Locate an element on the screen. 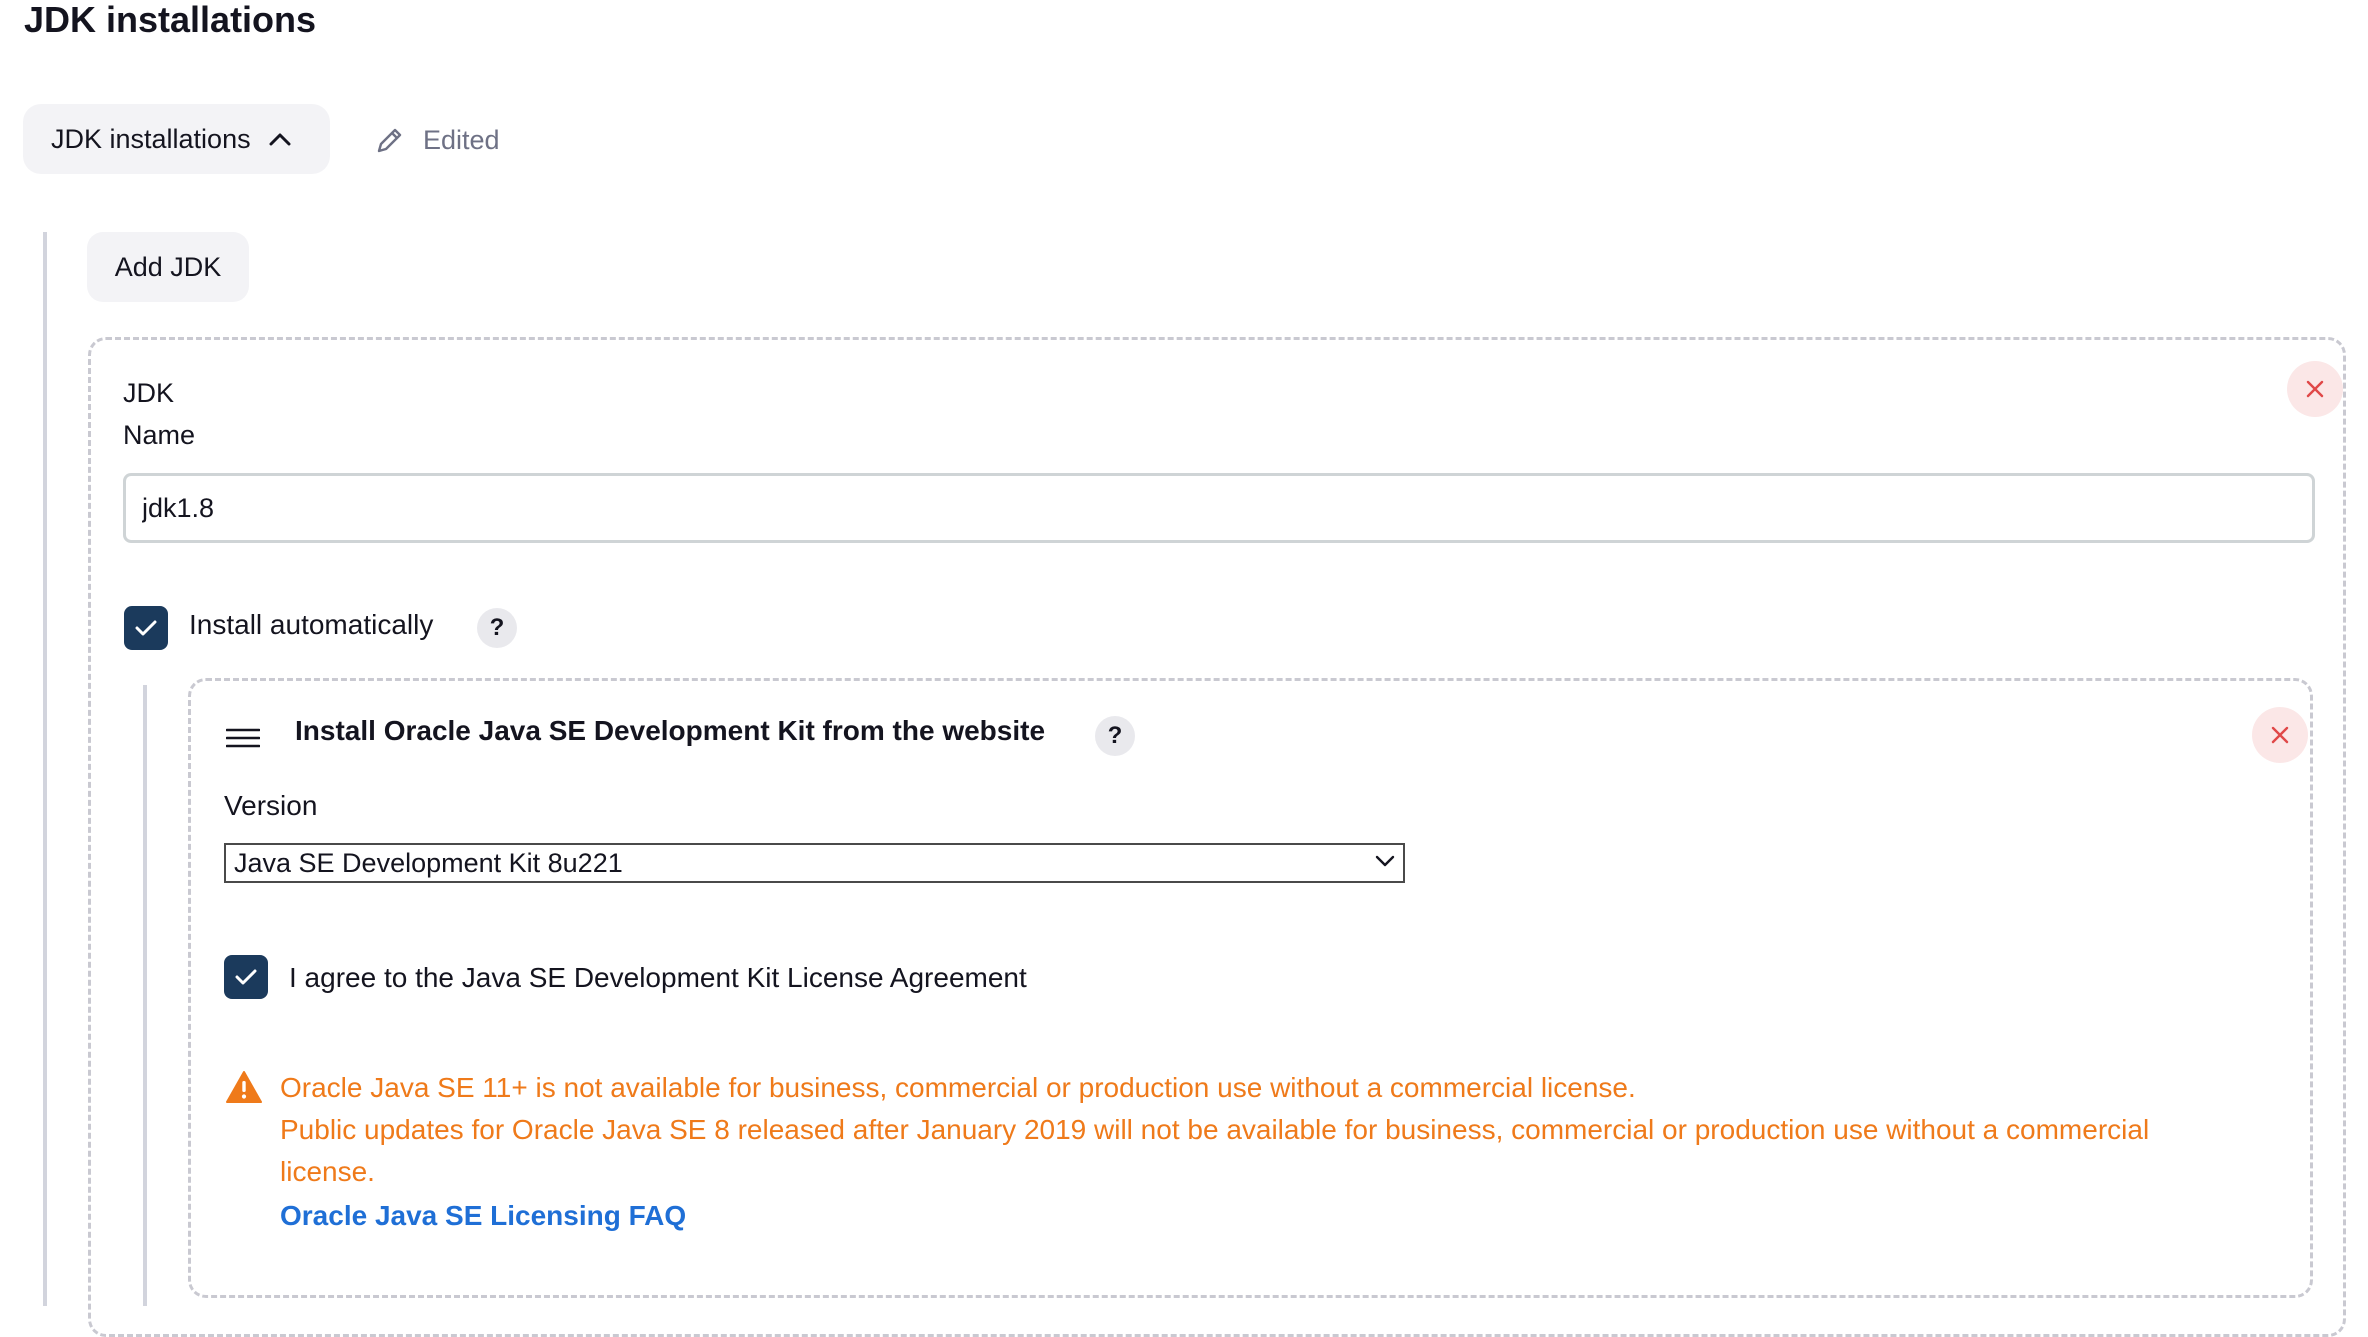  edited-status: Edited is located at coordinates (437, 140).